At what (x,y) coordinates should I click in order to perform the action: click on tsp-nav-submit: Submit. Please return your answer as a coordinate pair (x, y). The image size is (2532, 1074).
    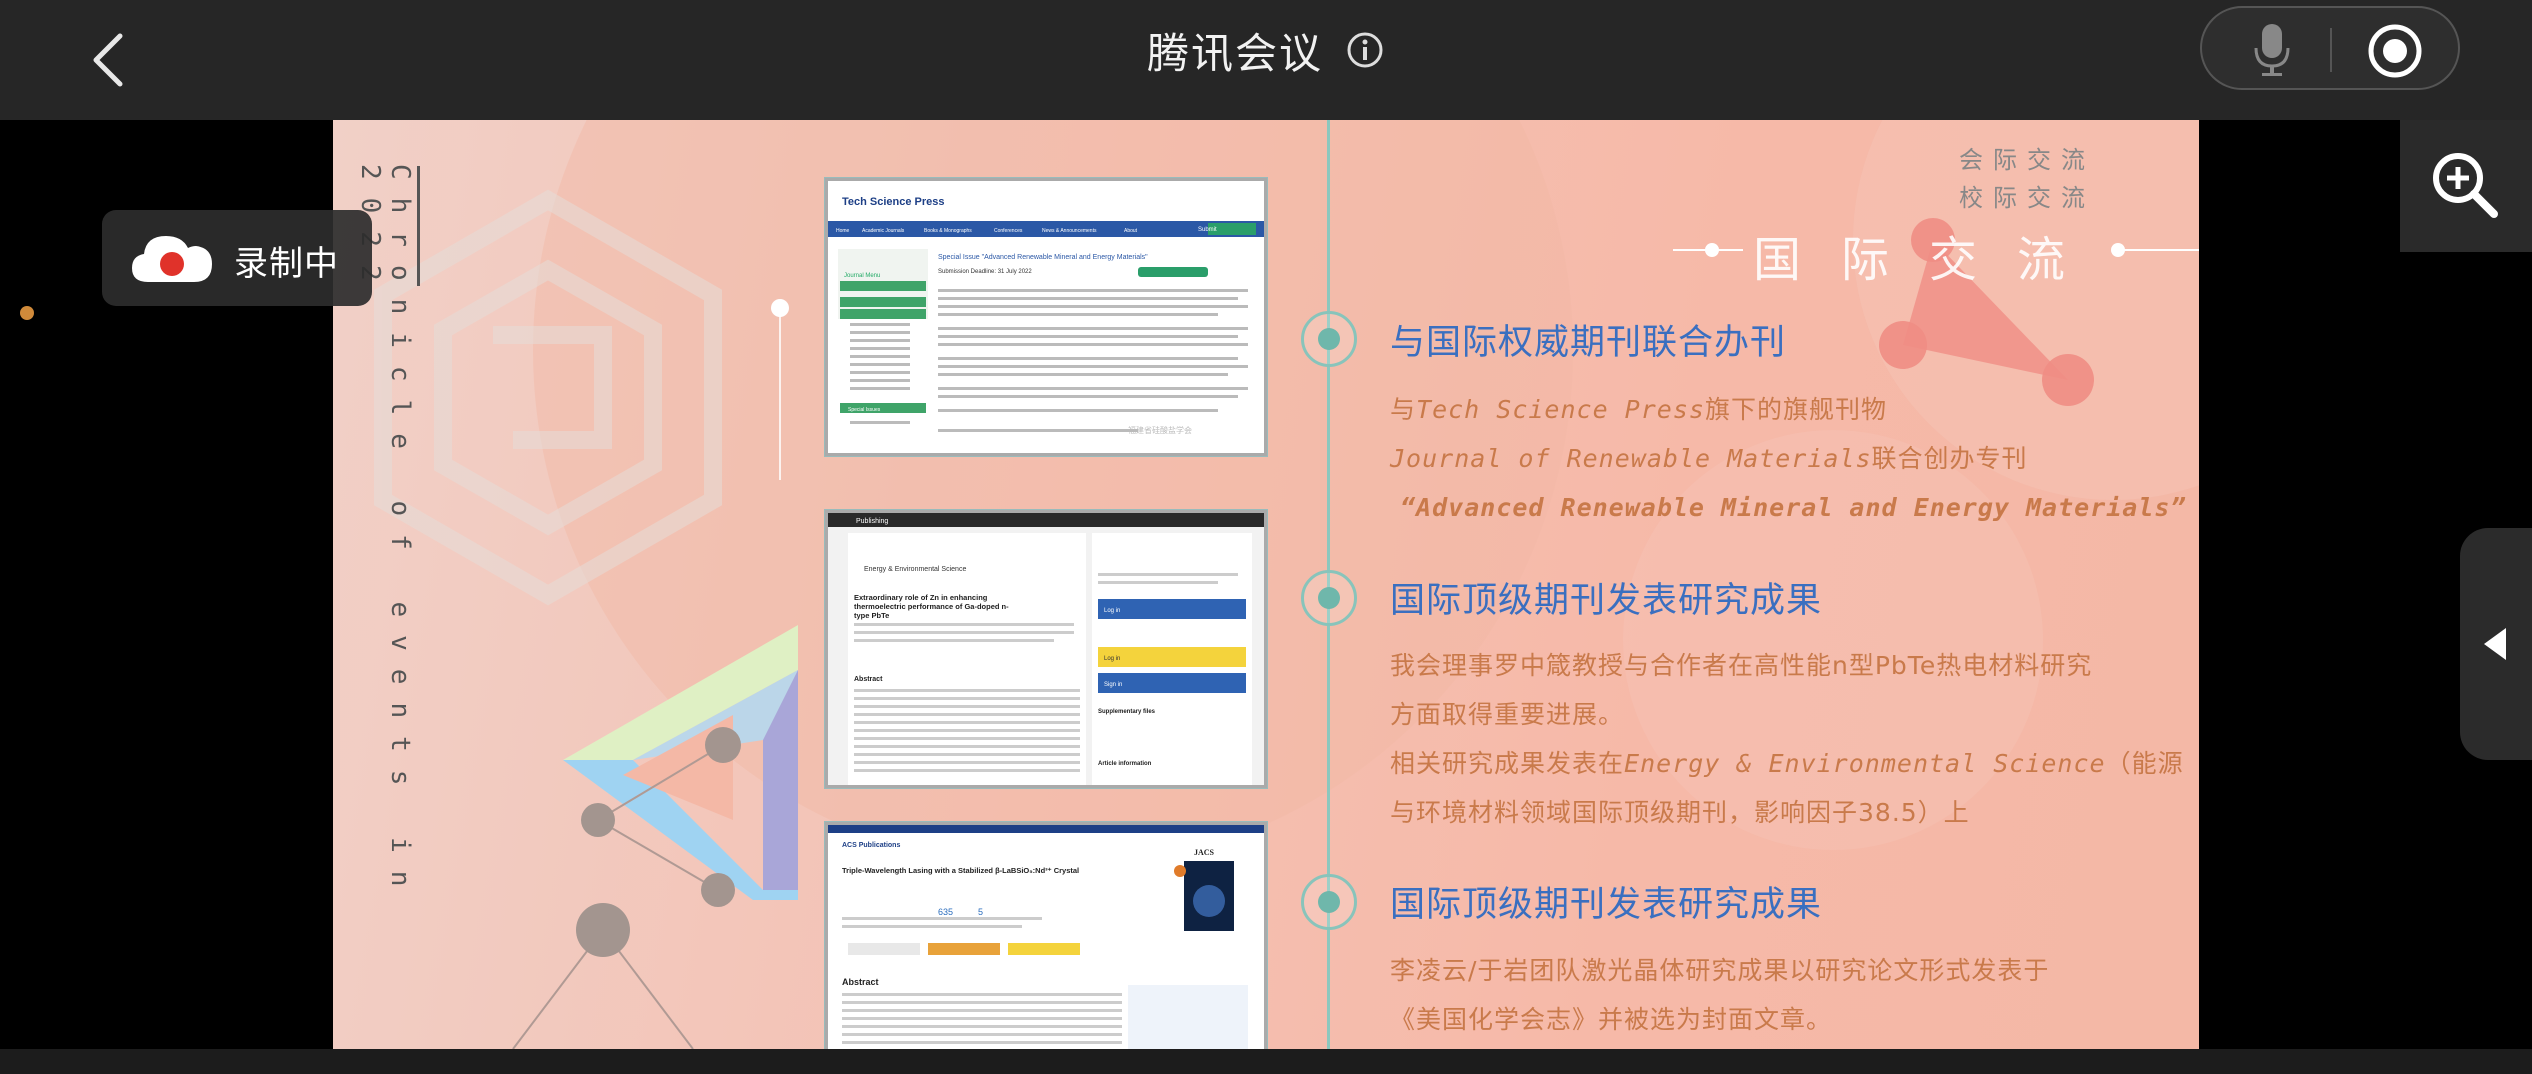
    Looking at the image, I should click on (1207, 230).